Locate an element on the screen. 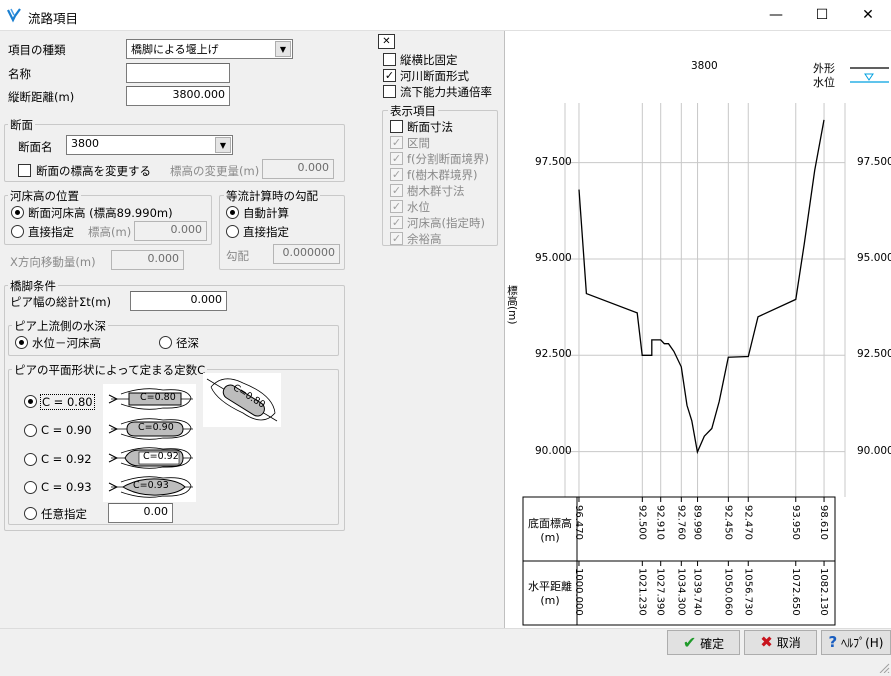  table-dist-cell: 1050.060 is located at coordinates (728, 592).